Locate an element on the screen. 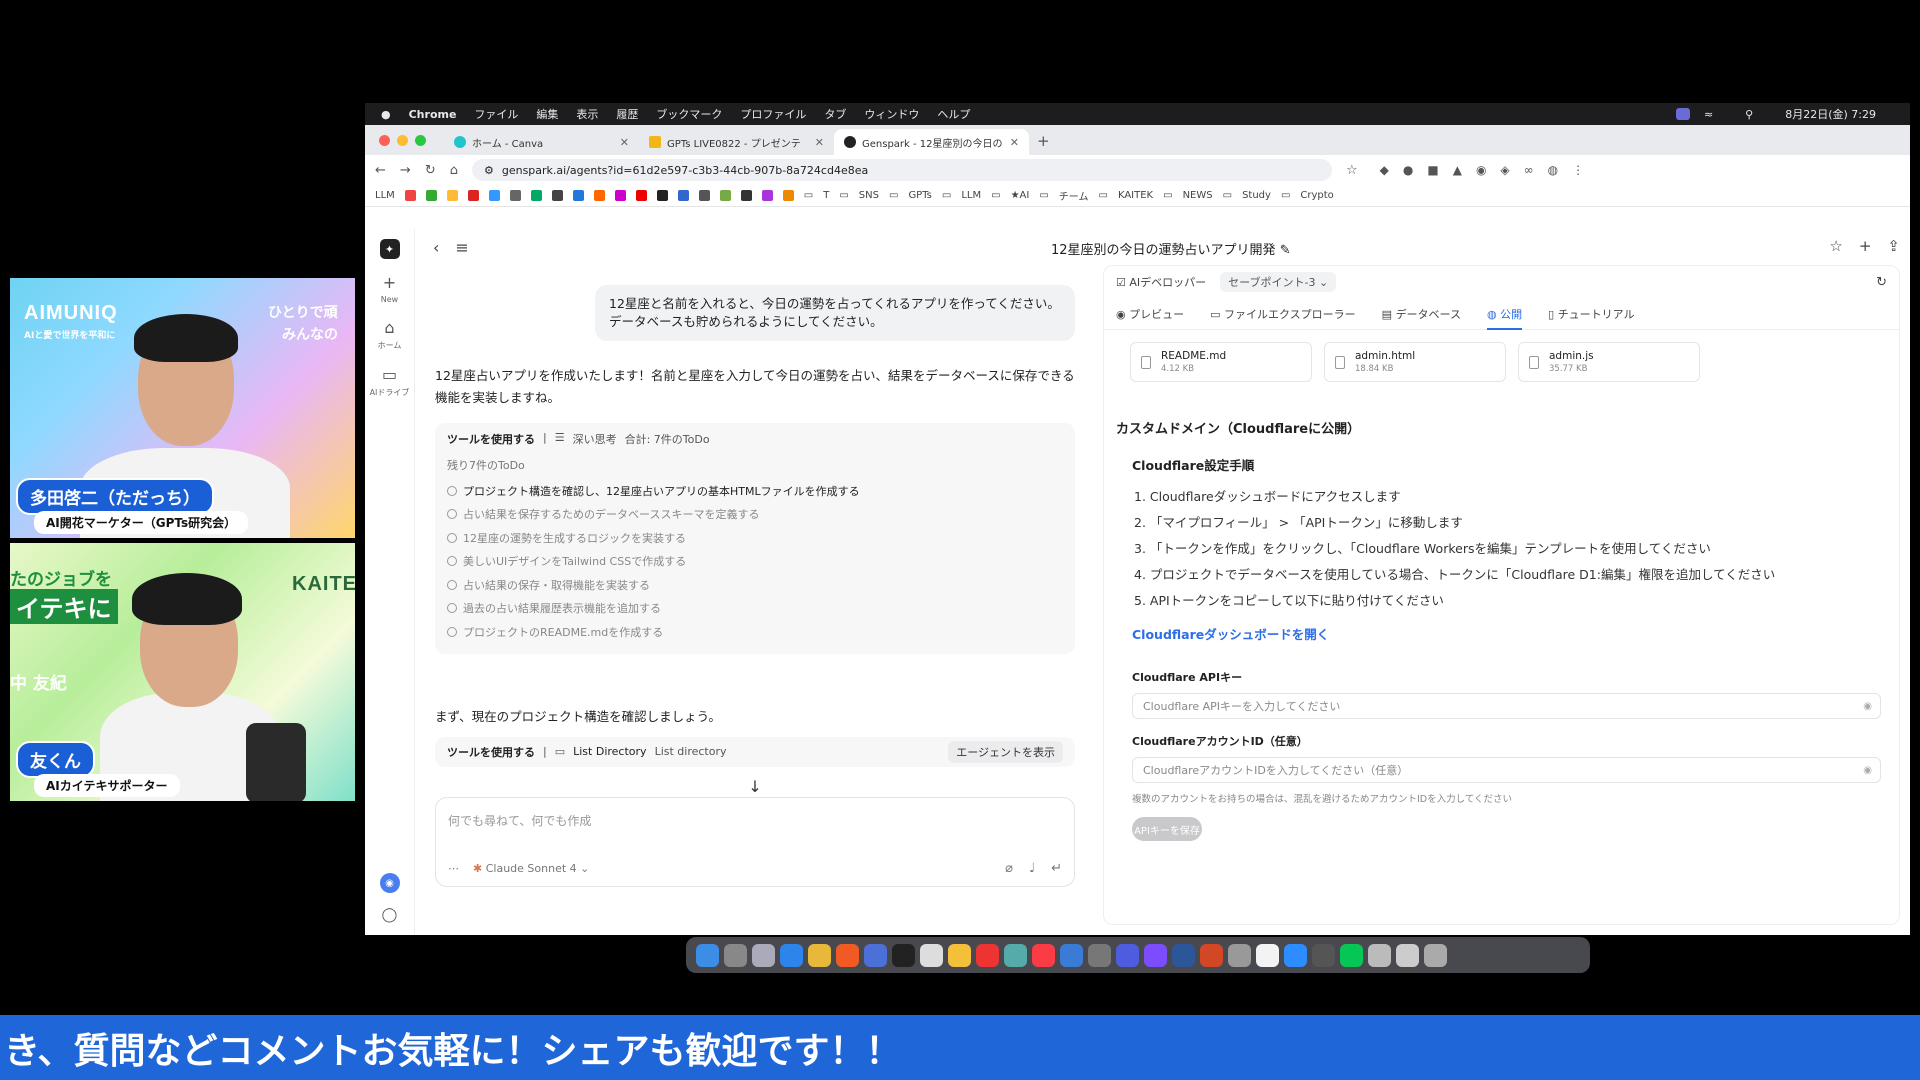 The image size is (1920, 1080). chrome-icon is located at coordinates (819, 955).